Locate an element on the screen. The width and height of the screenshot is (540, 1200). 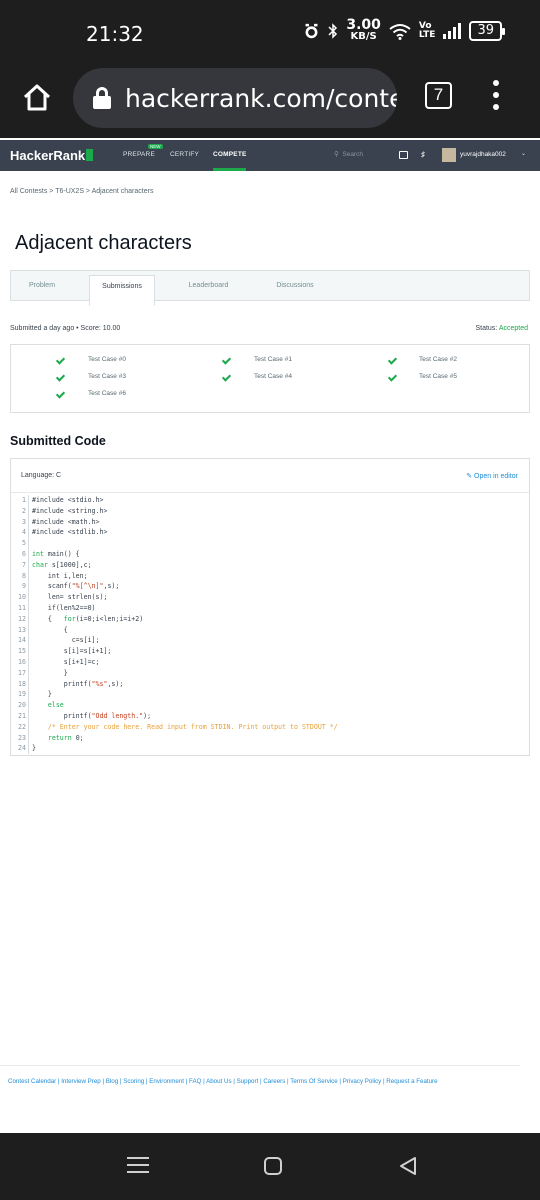
chevron-down-icon: ⌄ is located at coordinates (523, 153).